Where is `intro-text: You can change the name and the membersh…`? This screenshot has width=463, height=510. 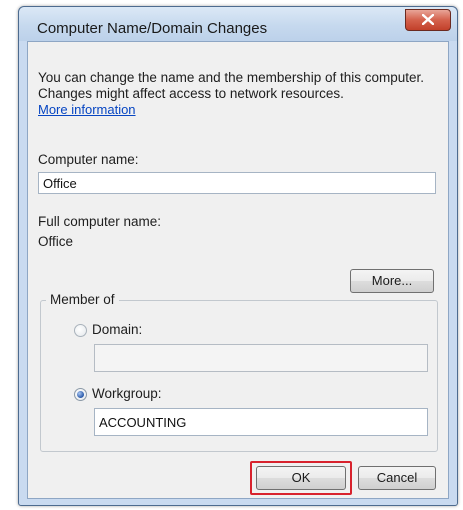 intro-text: You can change the name and the membersh… is located at coordinates (231, 85).